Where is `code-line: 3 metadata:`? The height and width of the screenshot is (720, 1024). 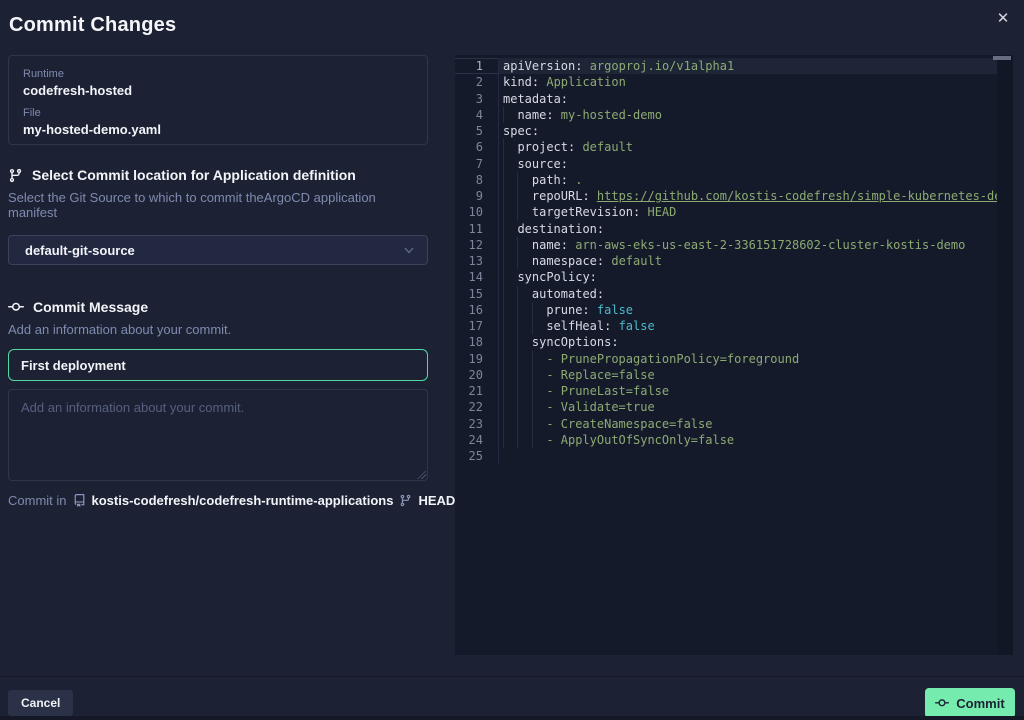 code-line: 3 metadata: is located at coordinates (734, 99).